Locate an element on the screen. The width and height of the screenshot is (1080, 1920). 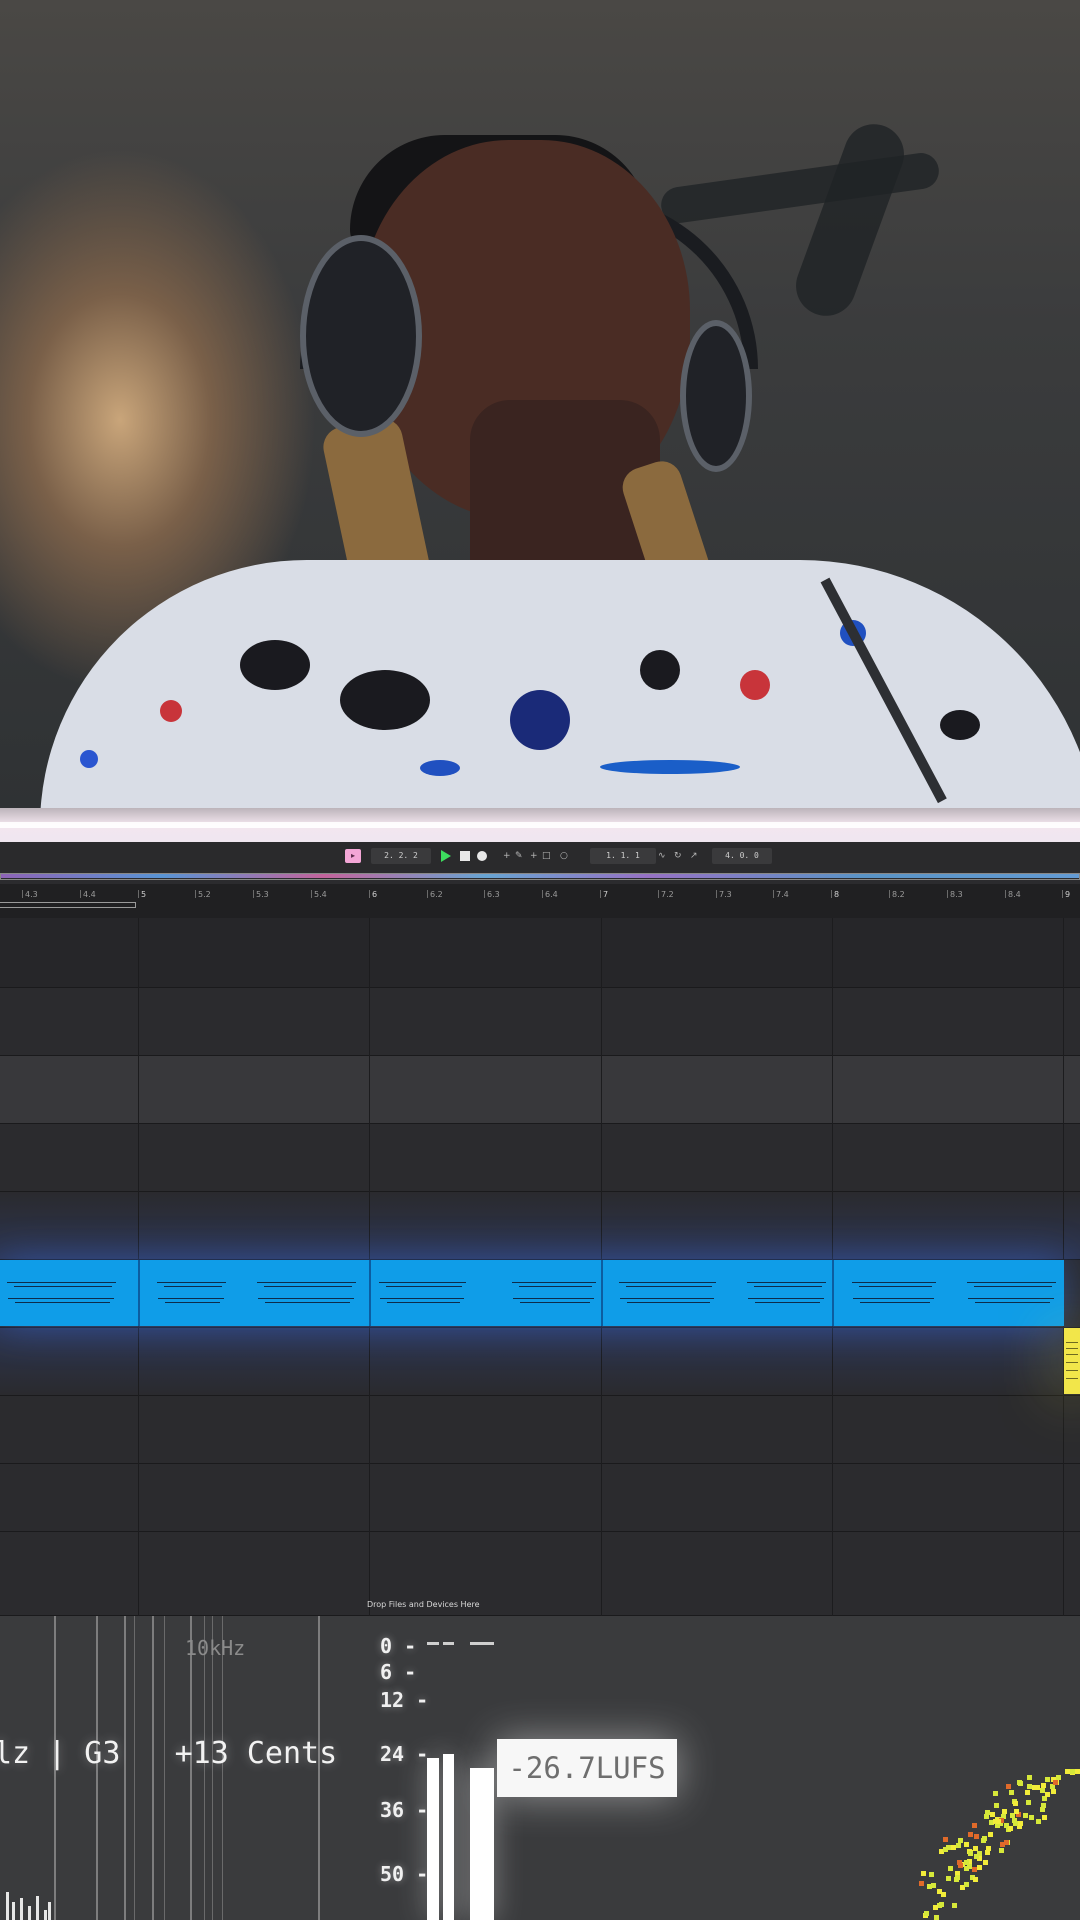
ruler-label: 4.4 is located at coordinates (89, 894).